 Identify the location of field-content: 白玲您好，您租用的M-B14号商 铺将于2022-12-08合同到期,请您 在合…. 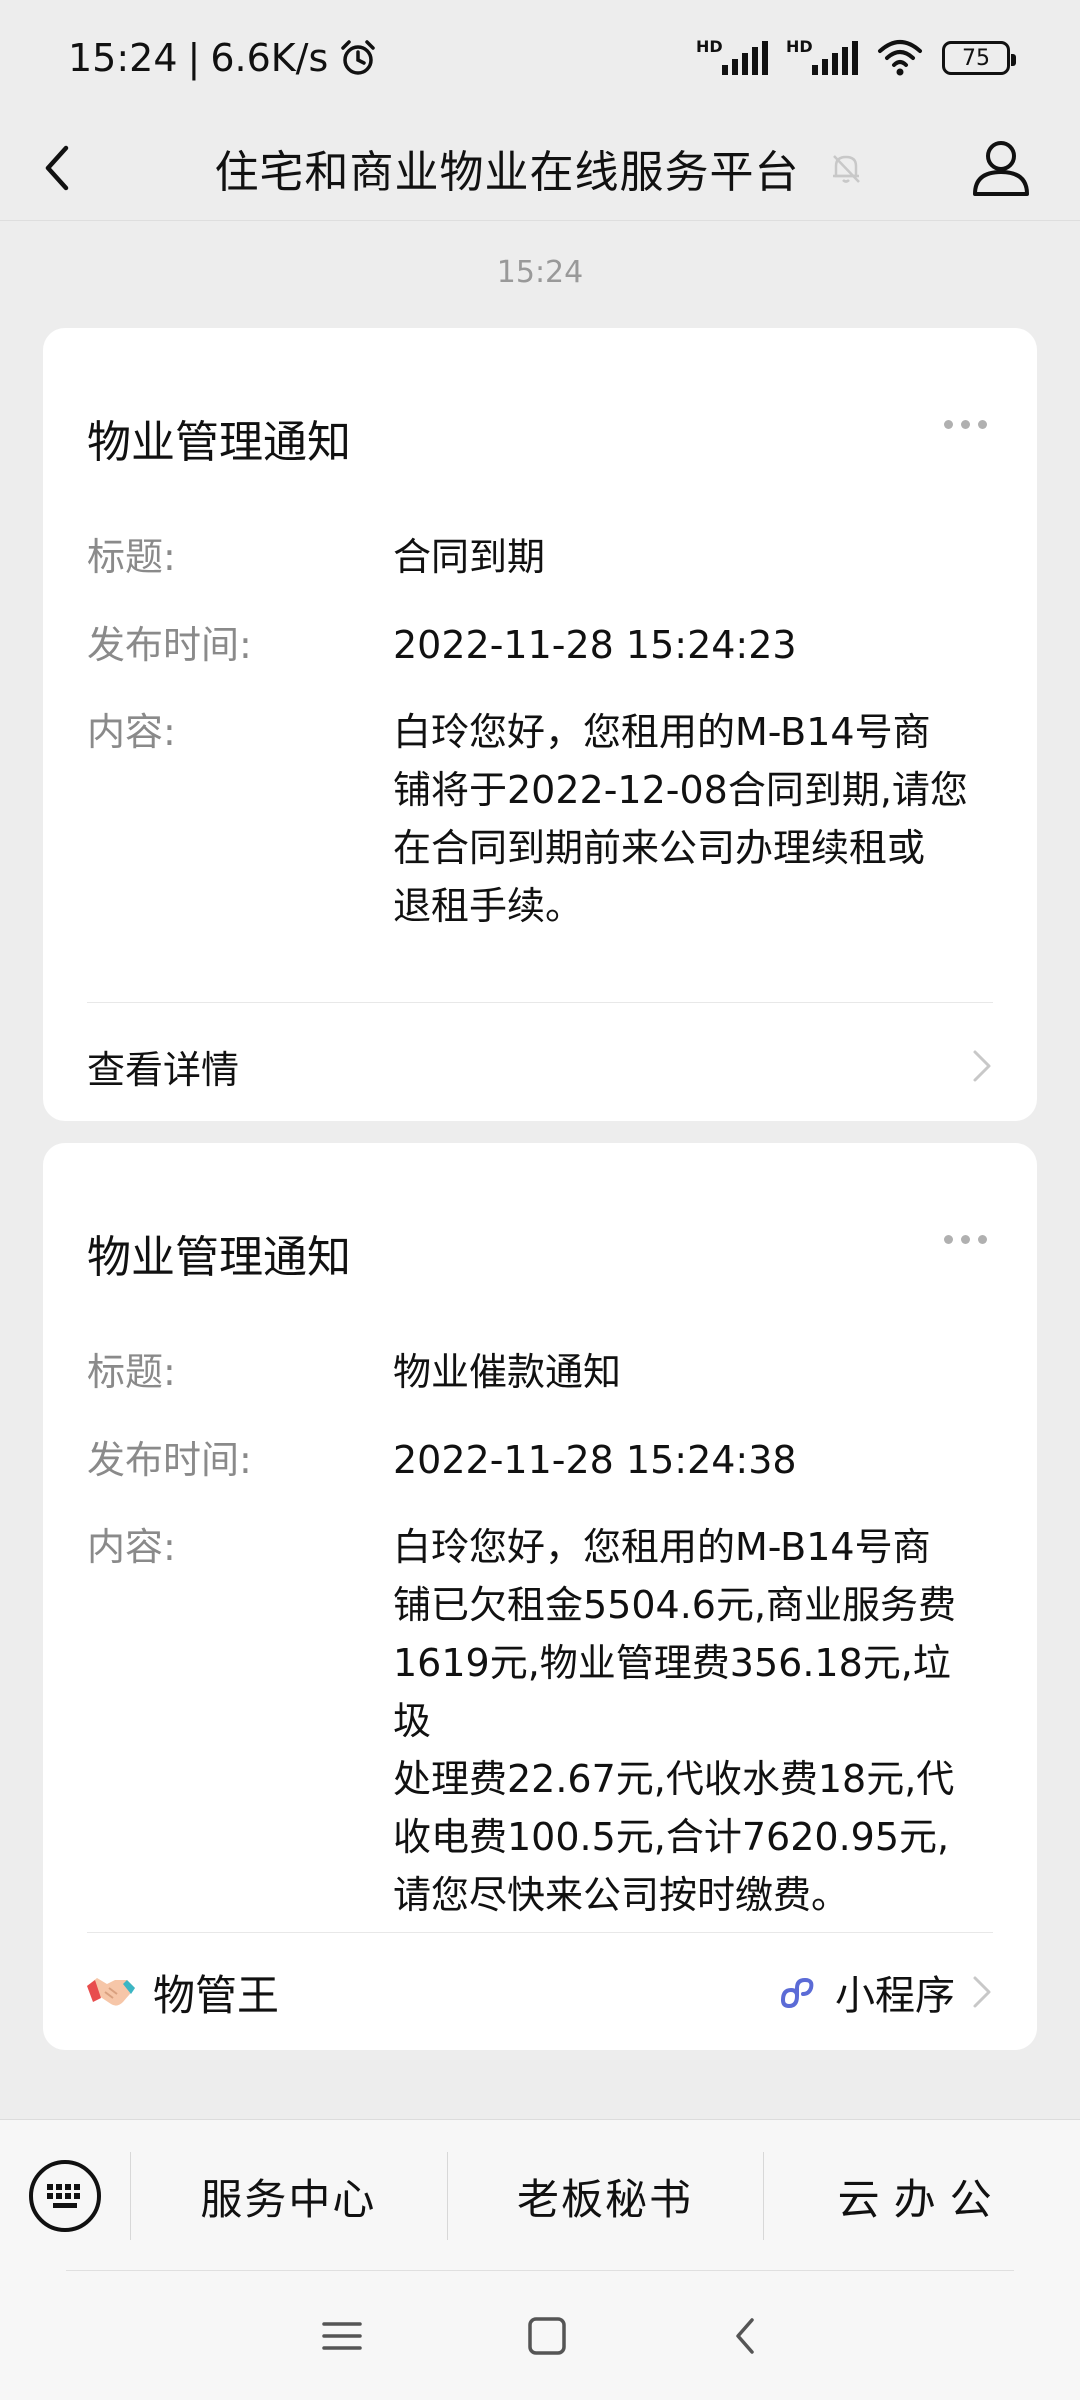
(690, 819).